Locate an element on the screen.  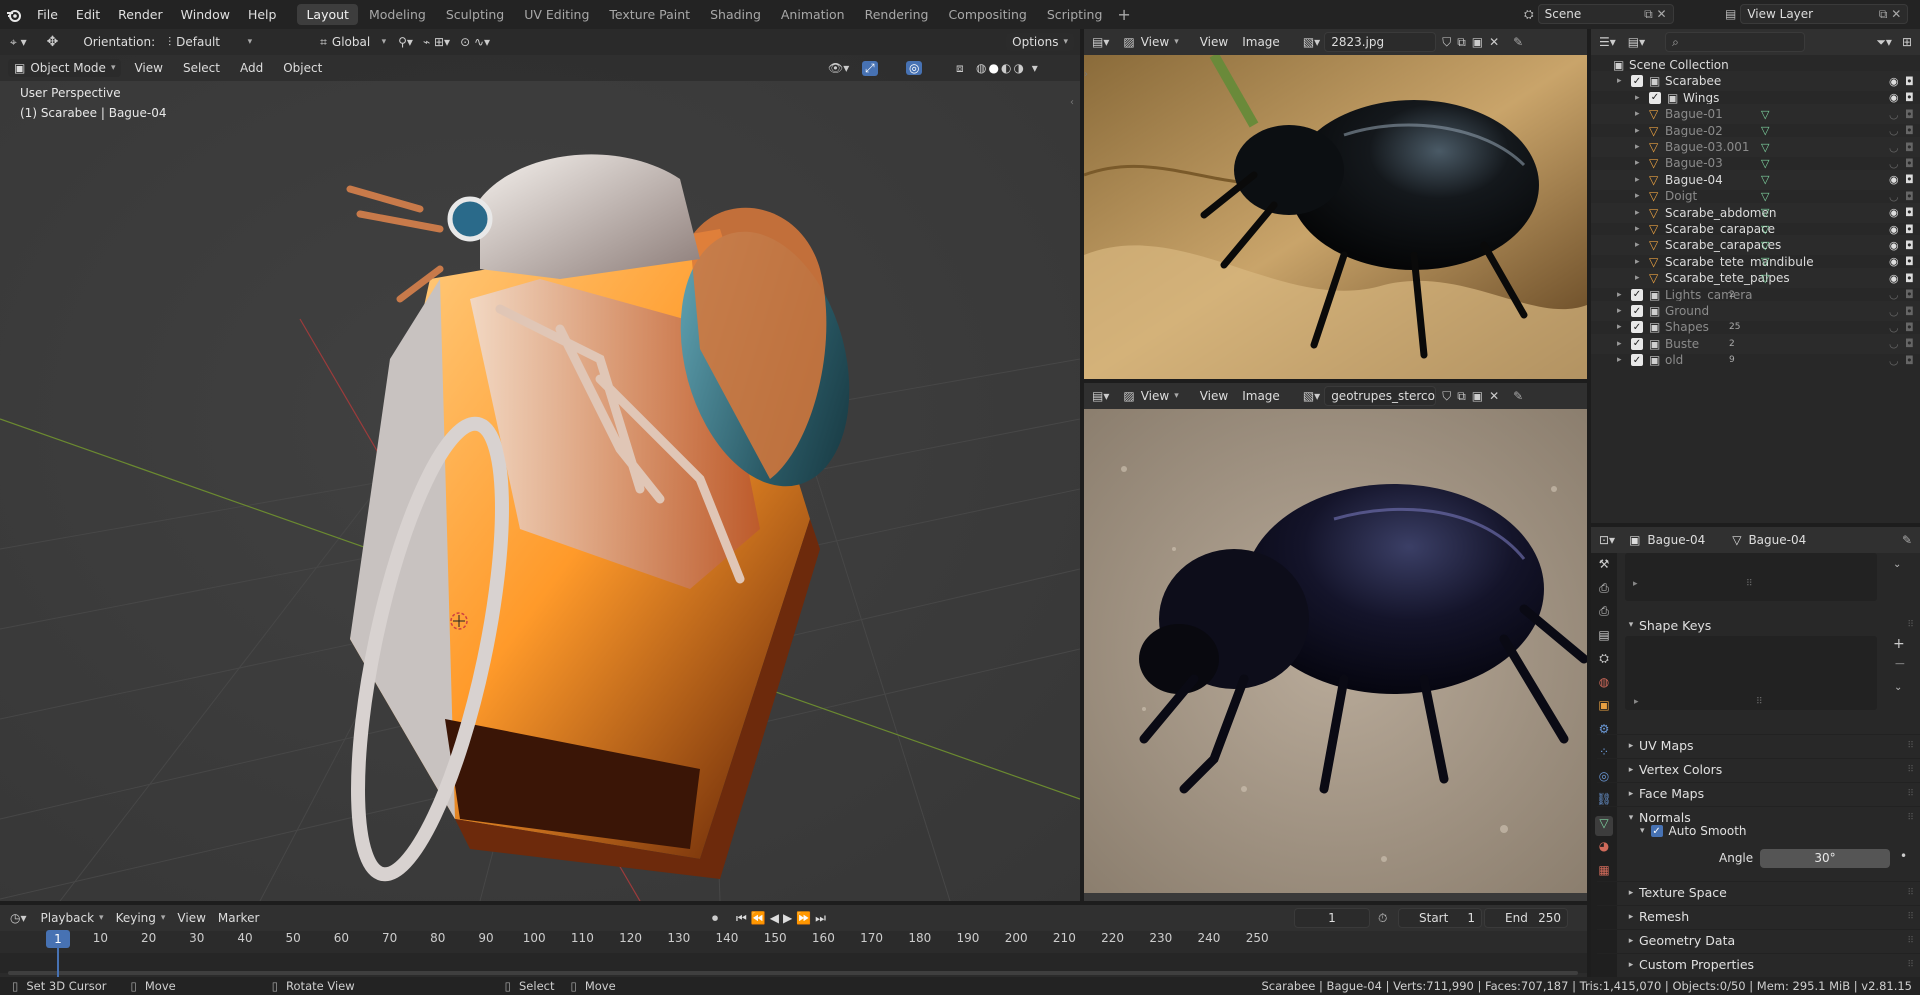
section-face-maps: ▸ Face Maps ⠿ is located at coordinates (1758, 793).